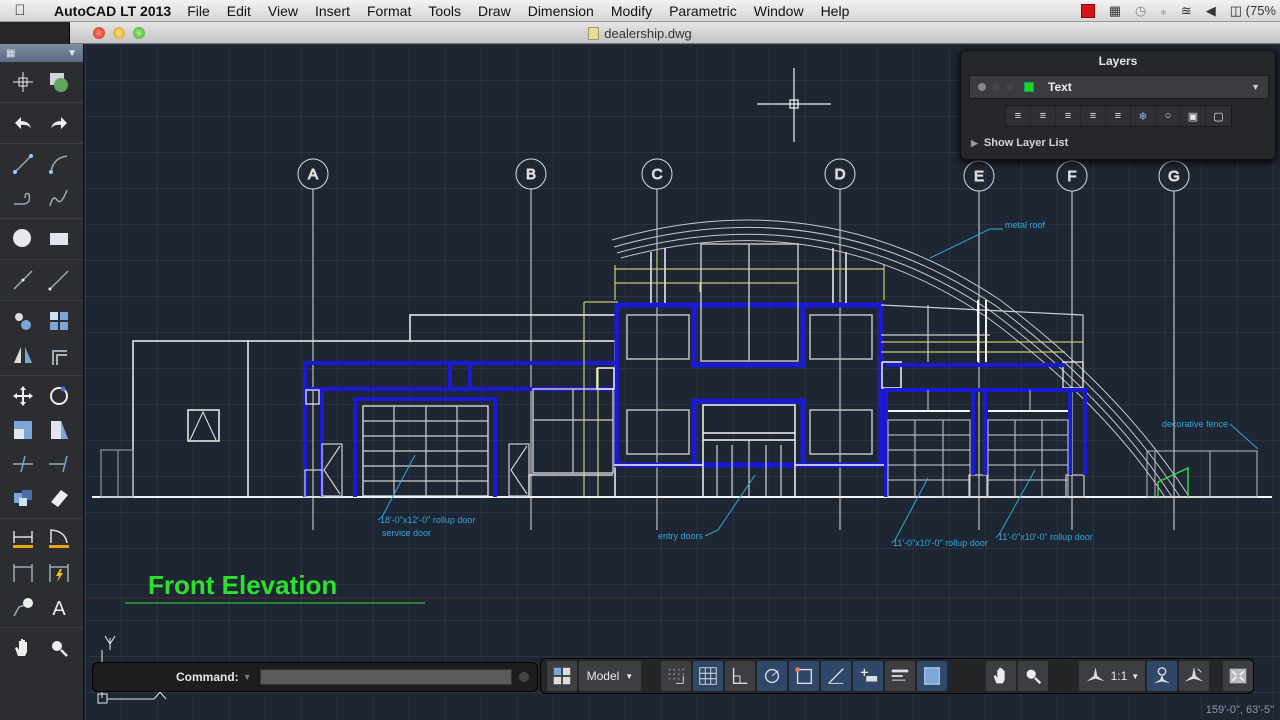  I want to click on circle-tool, so click(23, 239).